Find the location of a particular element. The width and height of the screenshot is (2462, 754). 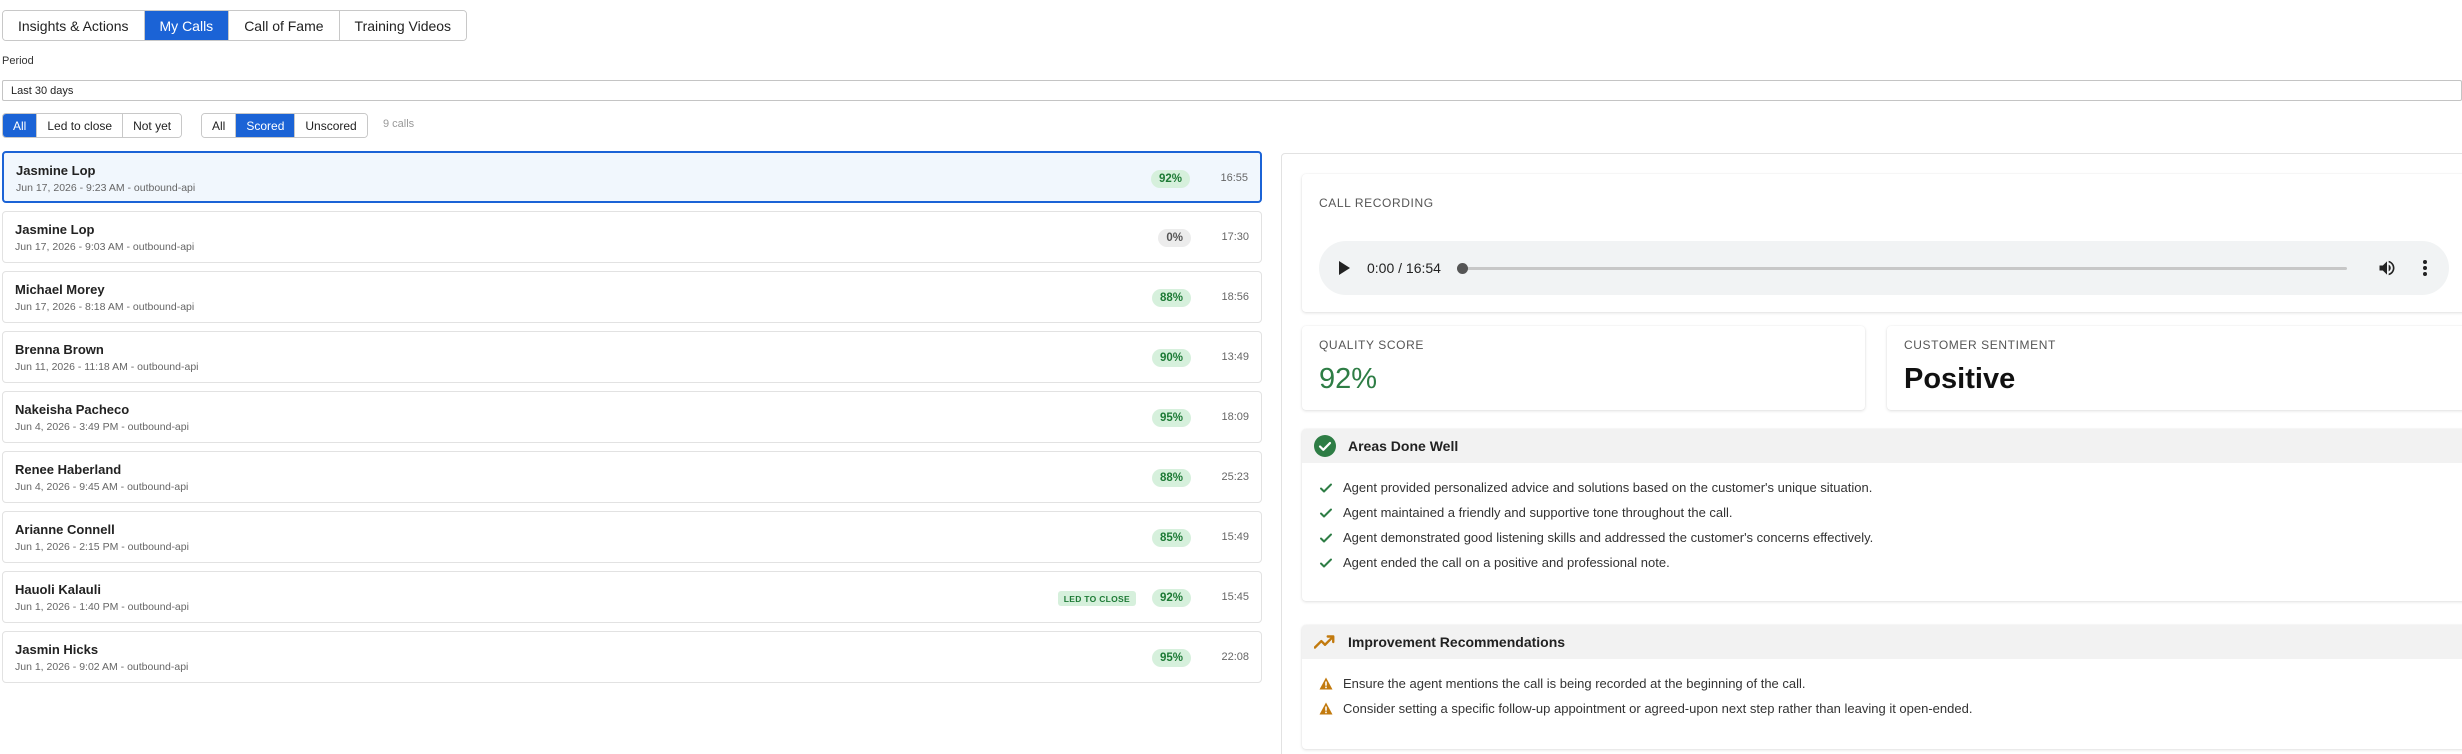

audio-player: 0:00 / 16:54 is located at coordinates (1884, 268).